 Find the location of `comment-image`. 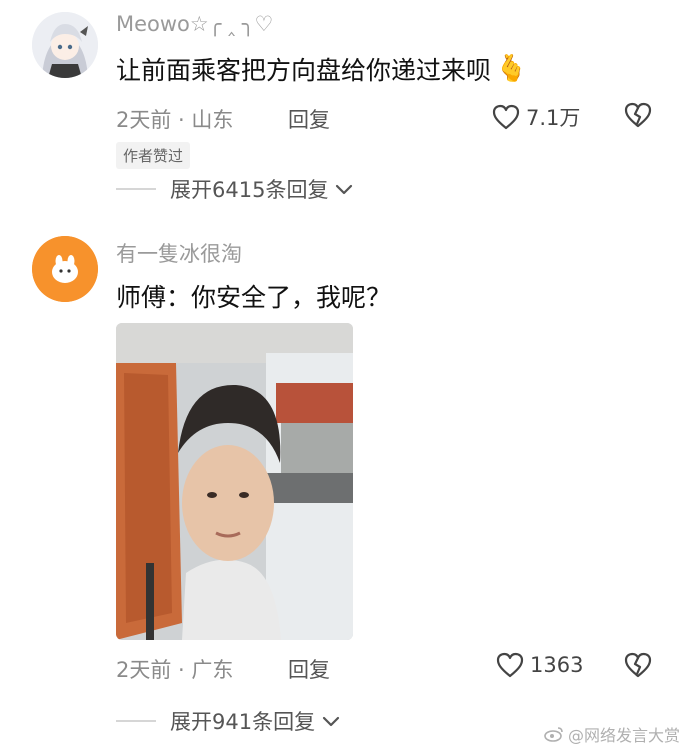

comment-image is located at coordinates (234, 481).